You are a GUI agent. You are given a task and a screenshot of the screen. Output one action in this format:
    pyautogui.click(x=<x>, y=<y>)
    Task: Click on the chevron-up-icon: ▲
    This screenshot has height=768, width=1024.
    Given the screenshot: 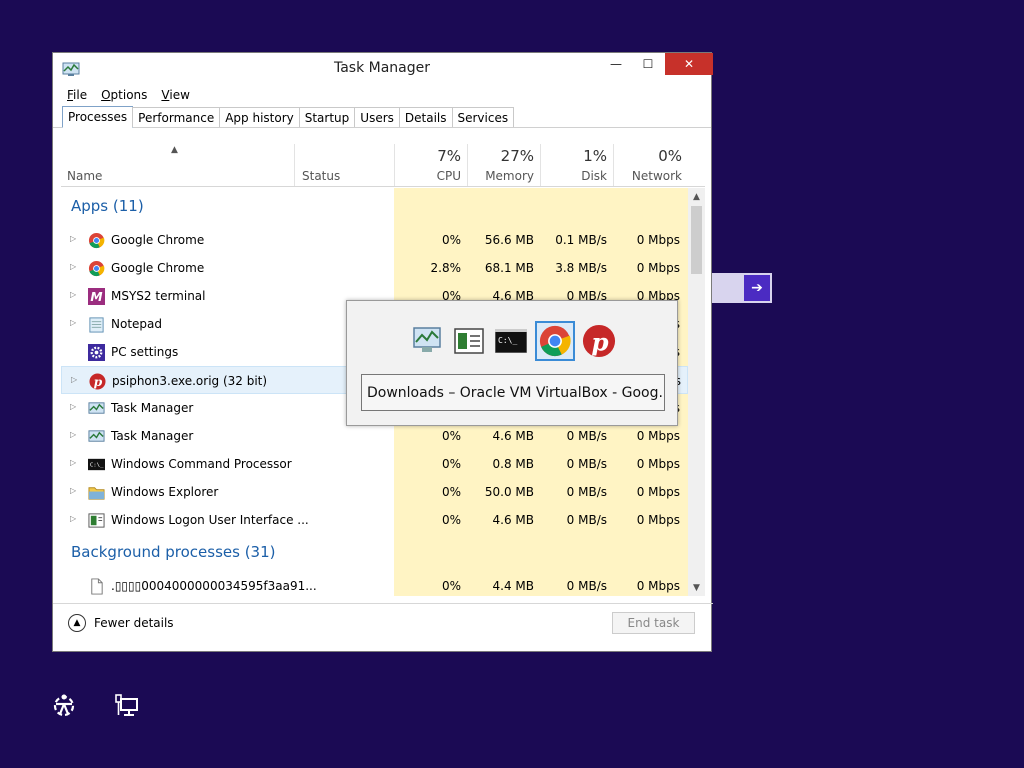 What is the action you would take?
    pyautogui.click(x=77, y=623)
    